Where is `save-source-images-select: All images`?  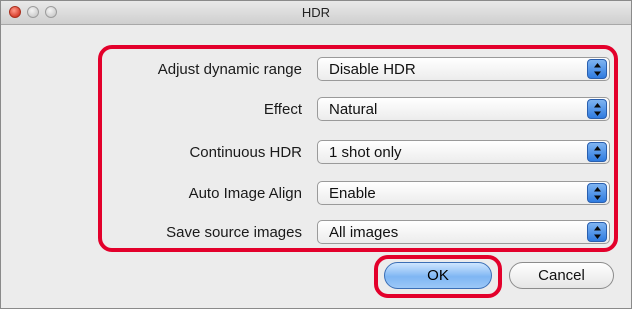 save-source-images-select: All images is located at coordinates (463, 232).